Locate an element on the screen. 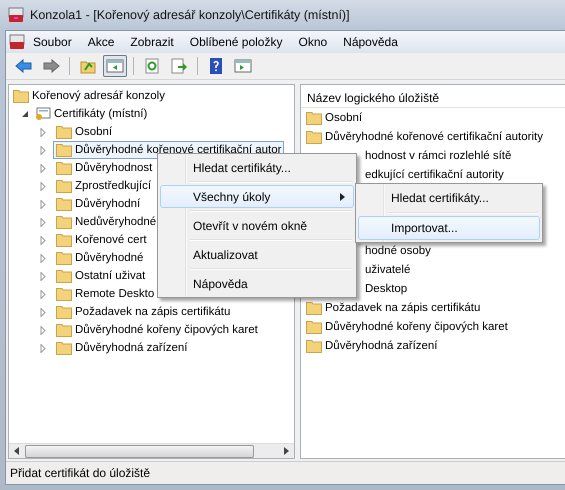  scroll-right-icon is located at coordinates (286, 451).